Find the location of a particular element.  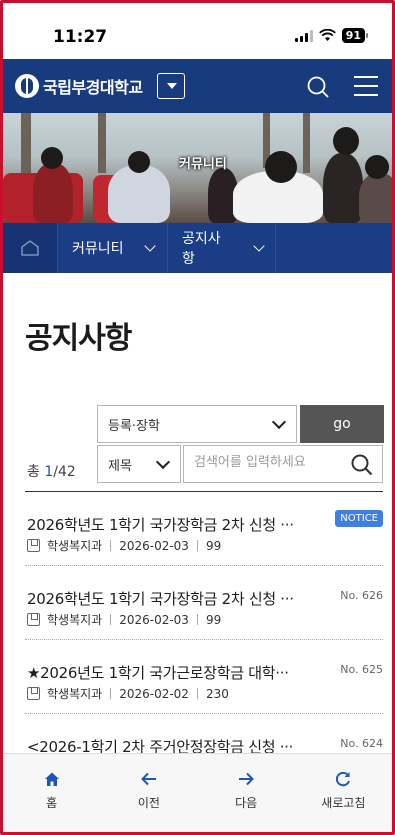

bottom-toolbar: 홈 이전 다음 새로고침 is located at coordinates (197, 792).